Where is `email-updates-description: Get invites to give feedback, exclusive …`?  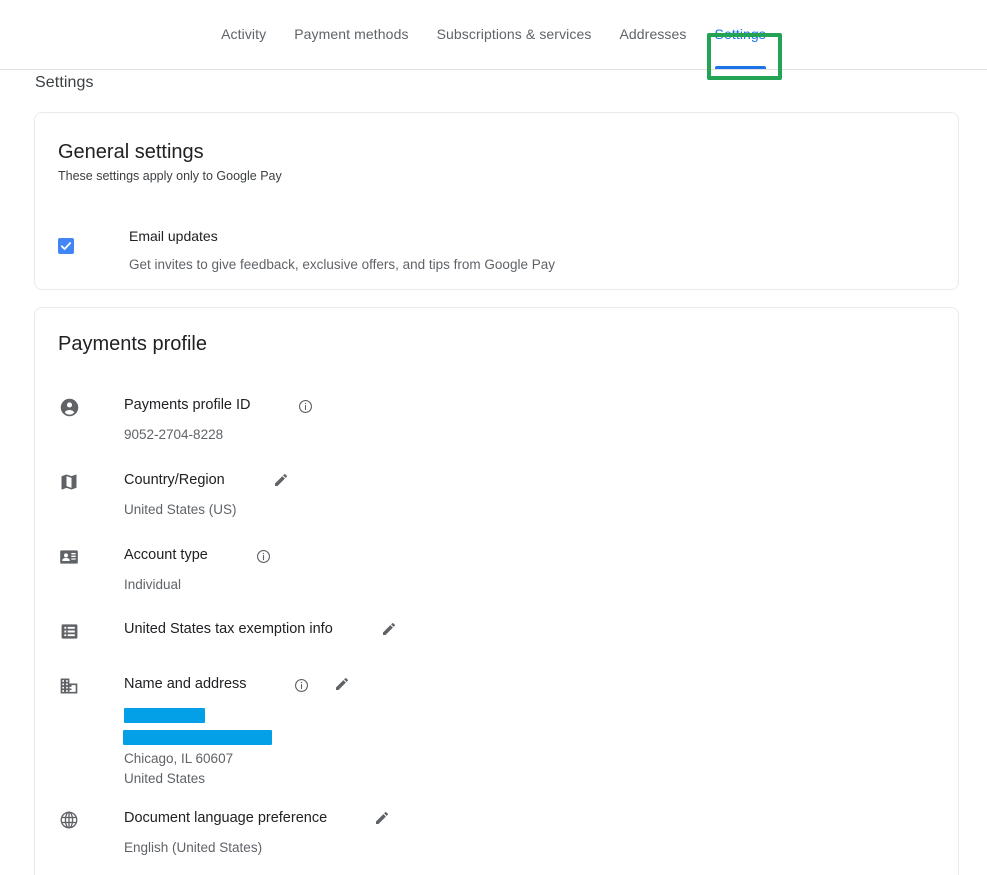 email-updates-description: Get invites to give feedback, exclusive … is located at coordinates (342, 264).